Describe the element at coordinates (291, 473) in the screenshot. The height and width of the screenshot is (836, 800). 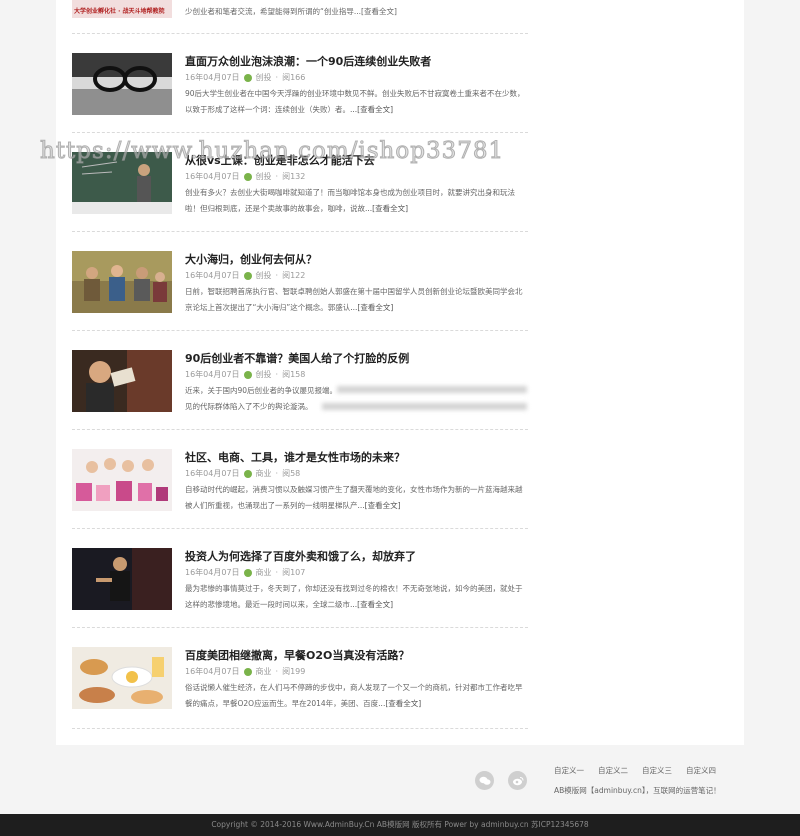
I see `article-views: 阅58` at that location.